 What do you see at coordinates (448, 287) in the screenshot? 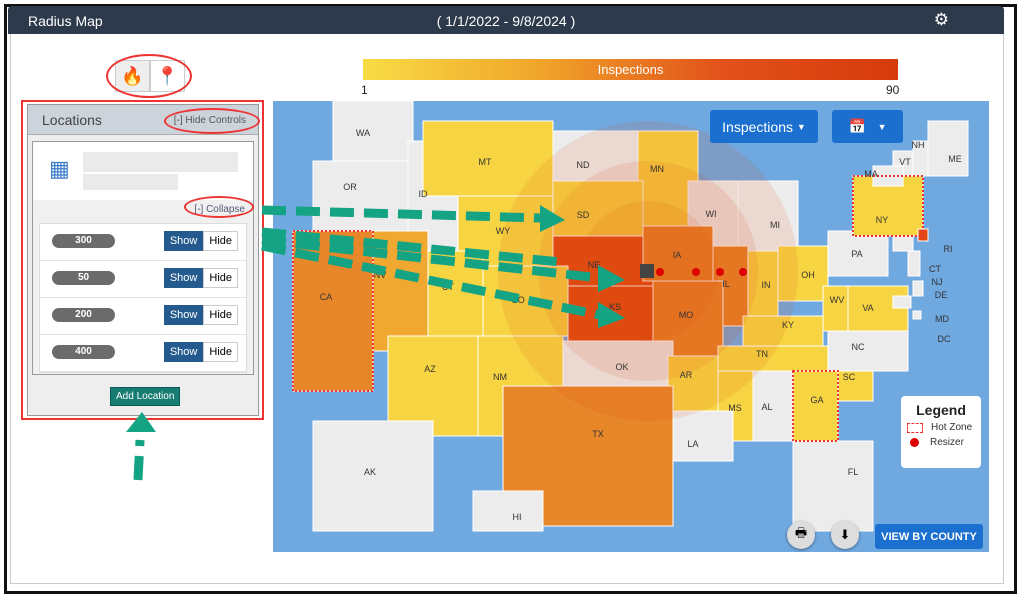
I see `state-label: UT` at bounding box center [448, 287].